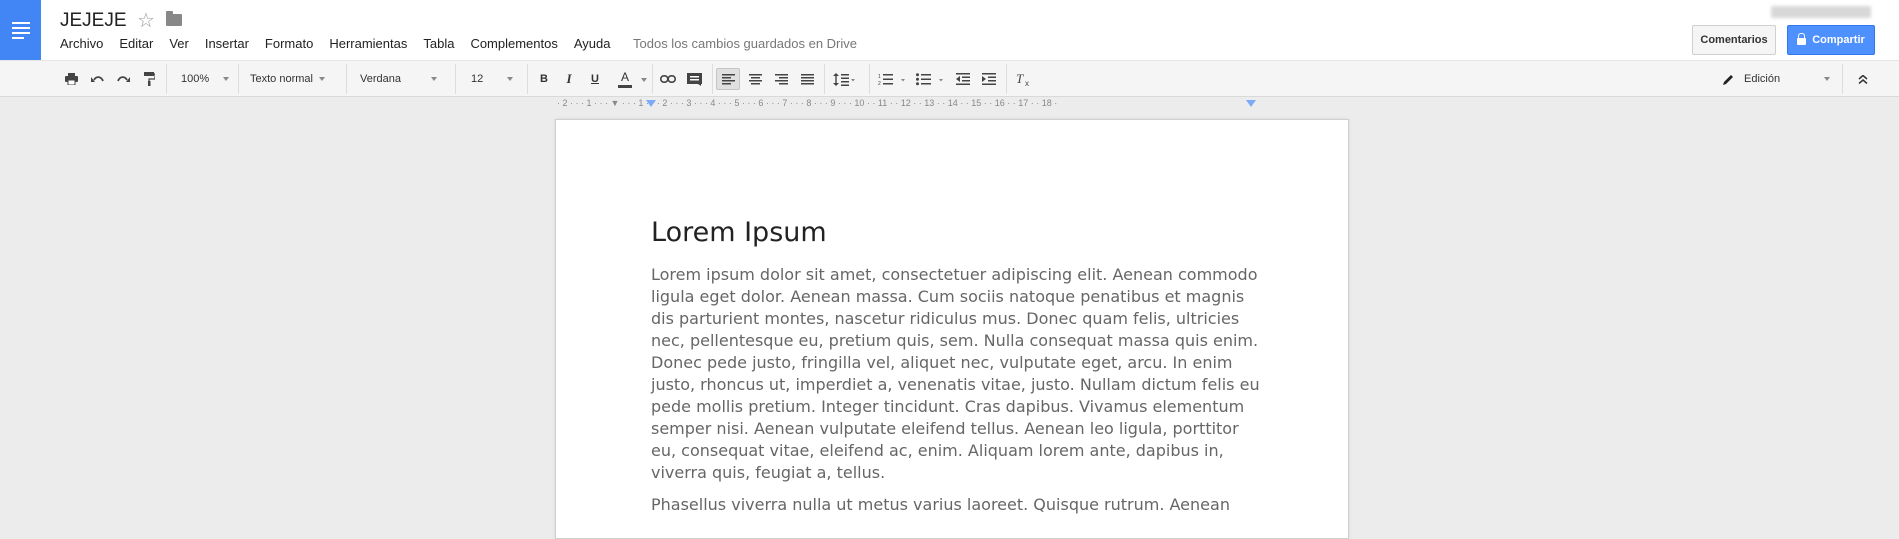 This screenshot has width=1899, height=539. I want to click on align-center-icon, so click(755, 79).